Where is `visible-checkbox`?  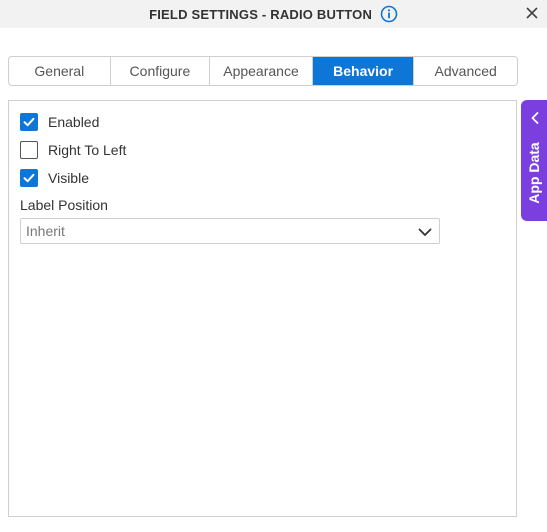 visible-checkbox is located at coordinates (29, 178).